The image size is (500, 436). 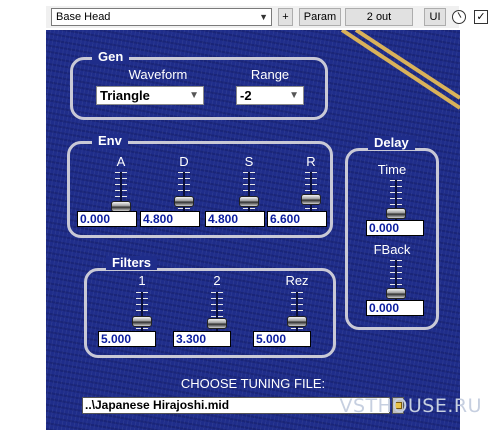 What do you see at coordinates (396, 213) in the screenshot?
I see `delay-time-thumb` at bounding box center [396, 213].